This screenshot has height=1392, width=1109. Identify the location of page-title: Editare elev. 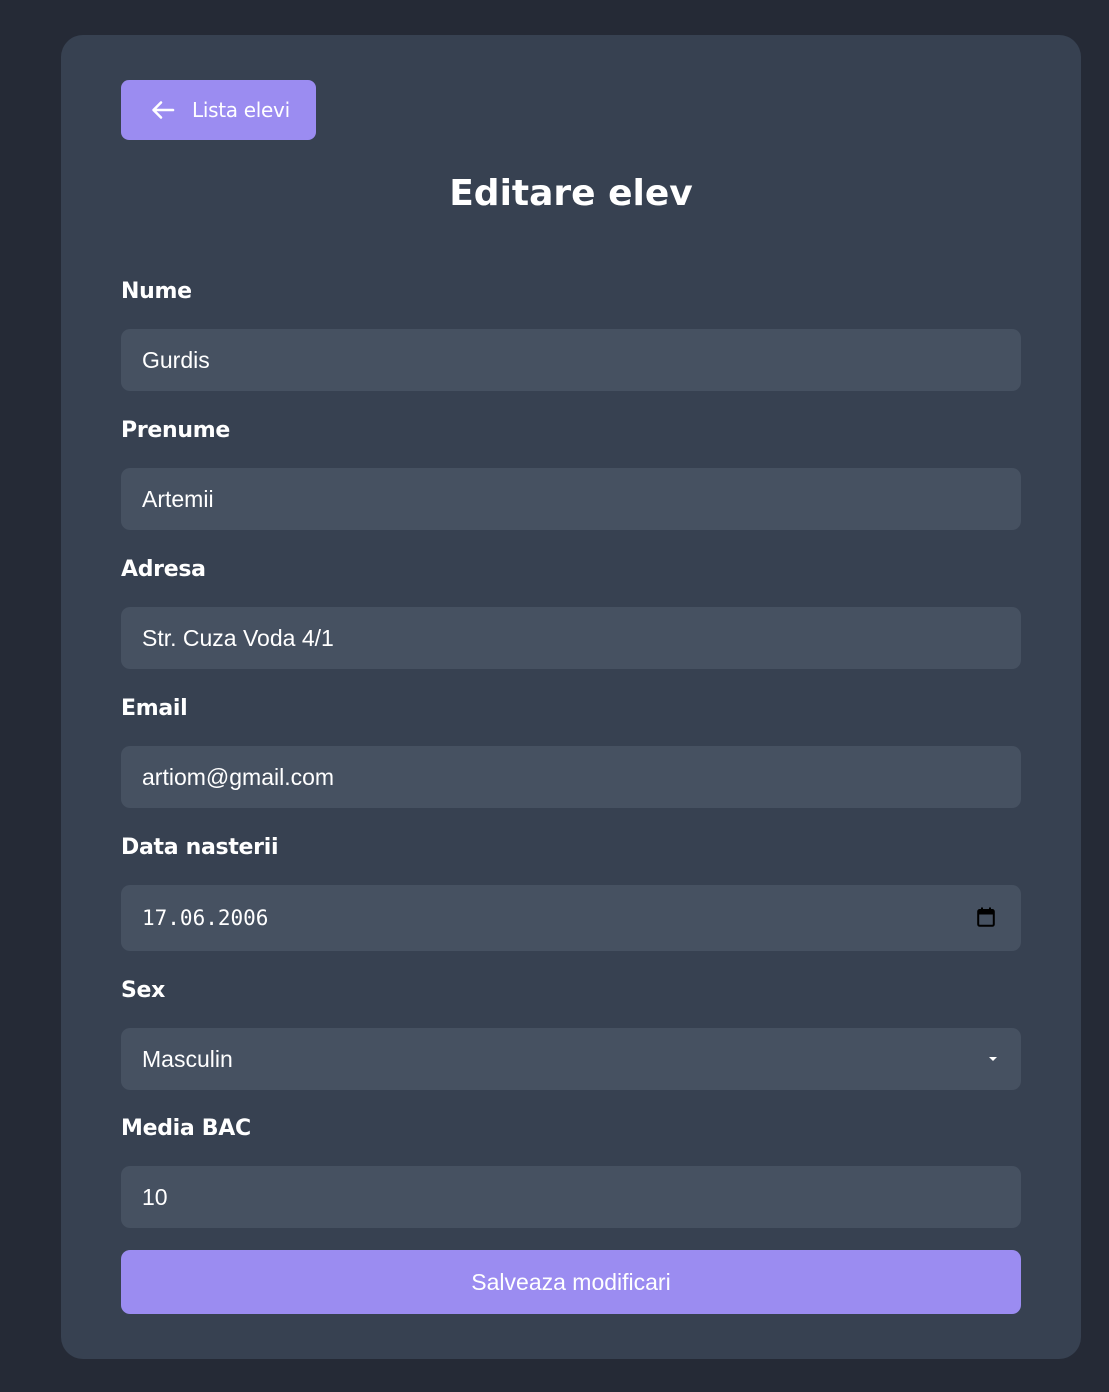
(571, 193).